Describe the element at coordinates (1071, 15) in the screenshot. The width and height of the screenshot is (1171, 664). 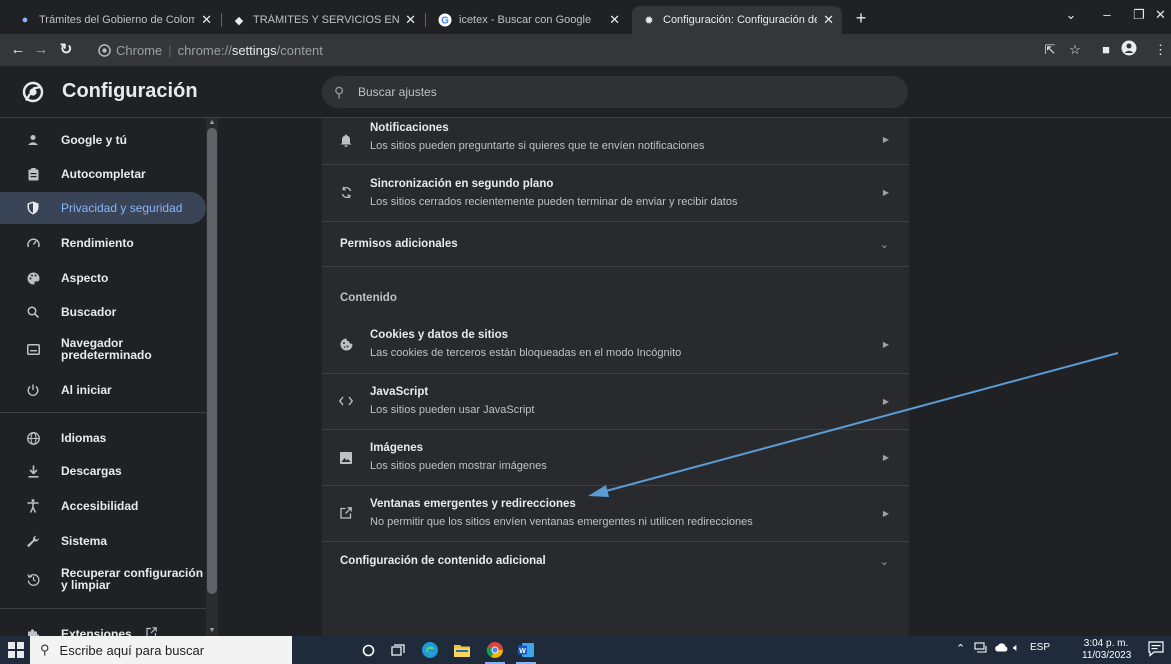
I see `tab-search-chevron-icon: ⌄` at that location.